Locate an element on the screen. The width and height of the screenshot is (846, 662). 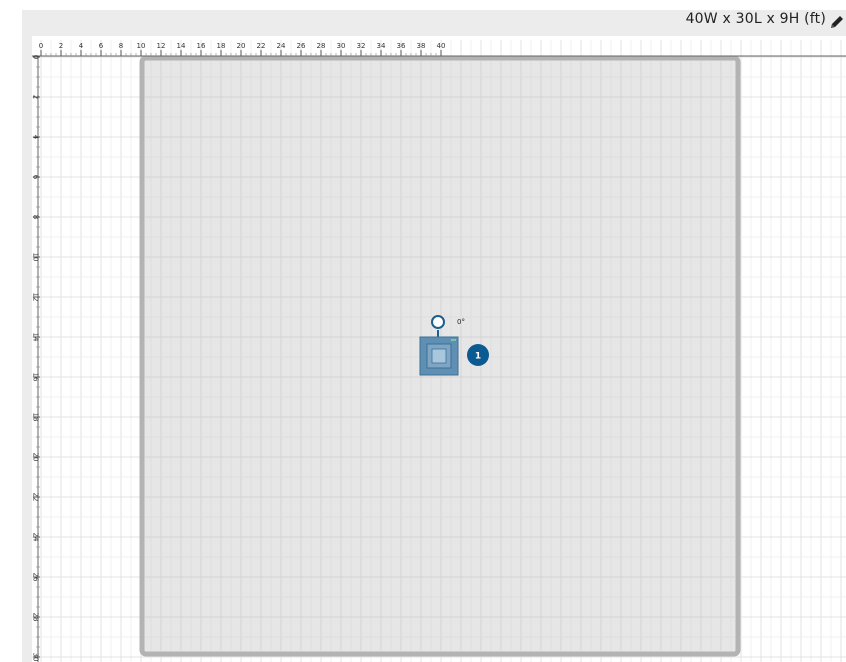
ruler-y-tick-label: 14 is located at coordinates (36, 337).